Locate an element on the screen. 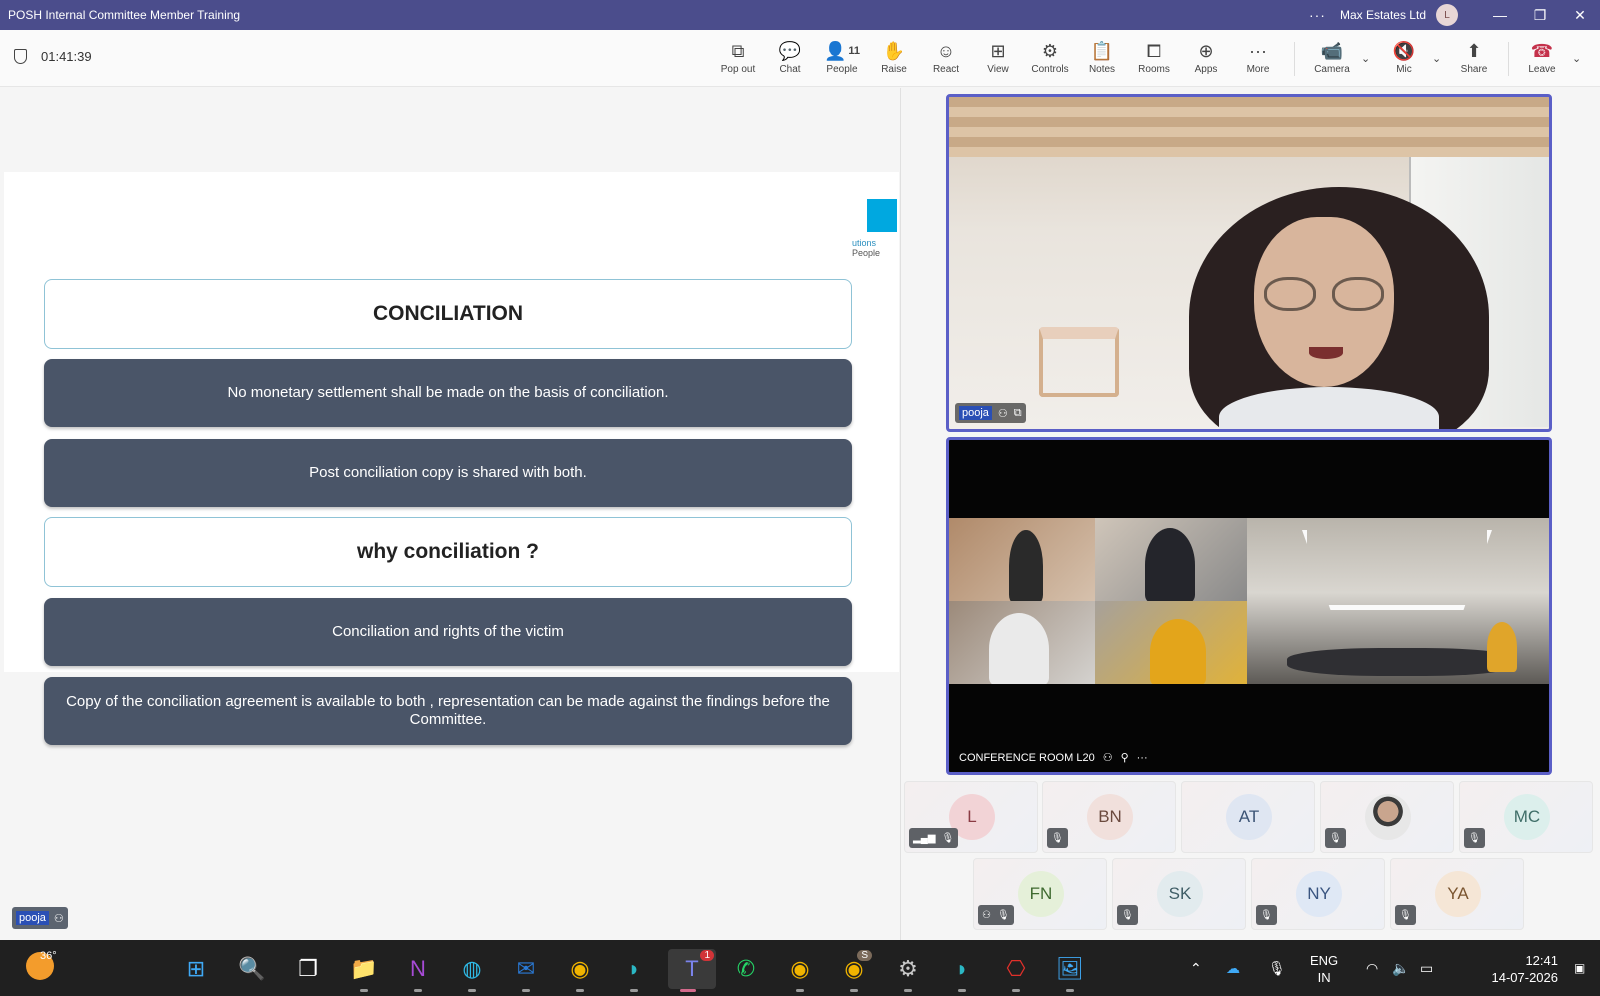 The width and height of the screenshot is (1600, 996). participant-tile: YA 🎙 is located at coordinates (1457, 894).